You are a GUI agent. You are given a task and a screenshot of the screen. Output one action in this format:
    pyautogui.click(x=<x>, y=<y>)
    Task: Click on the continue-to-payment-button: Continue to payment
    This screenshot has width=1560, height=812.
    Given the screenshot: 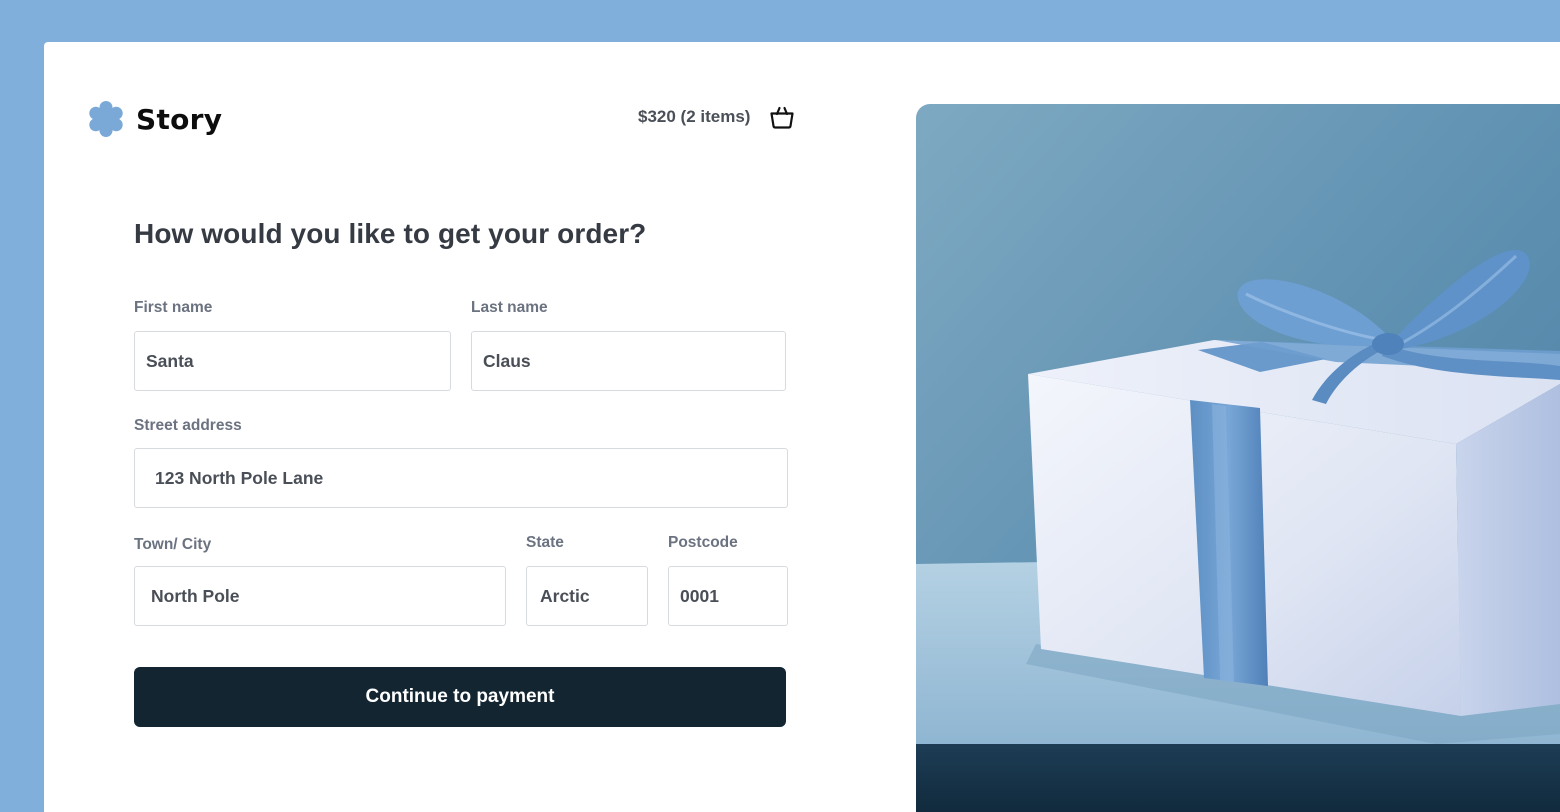 What is the action you would take?
    pyautogui.click(x=460, y=697)
    